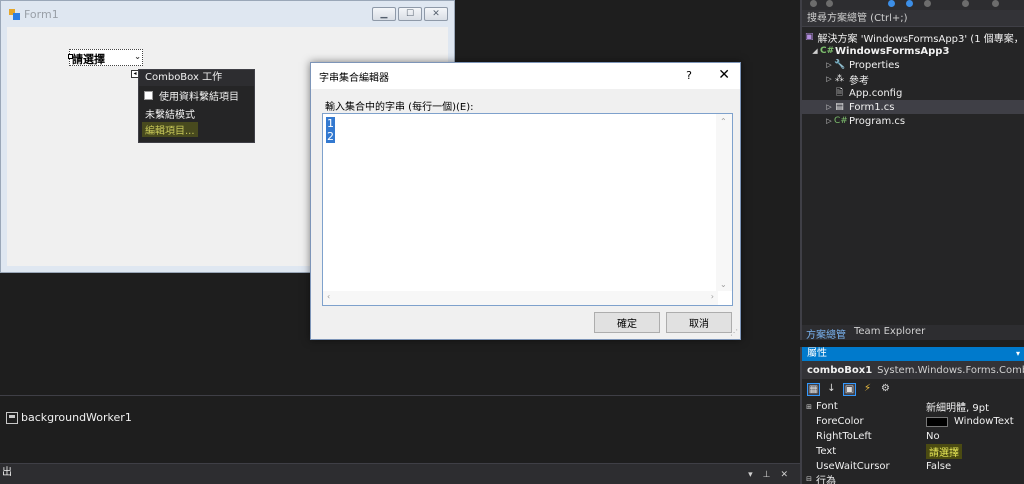  I want to click on form-file-icon: ▤, so click(839, 106).